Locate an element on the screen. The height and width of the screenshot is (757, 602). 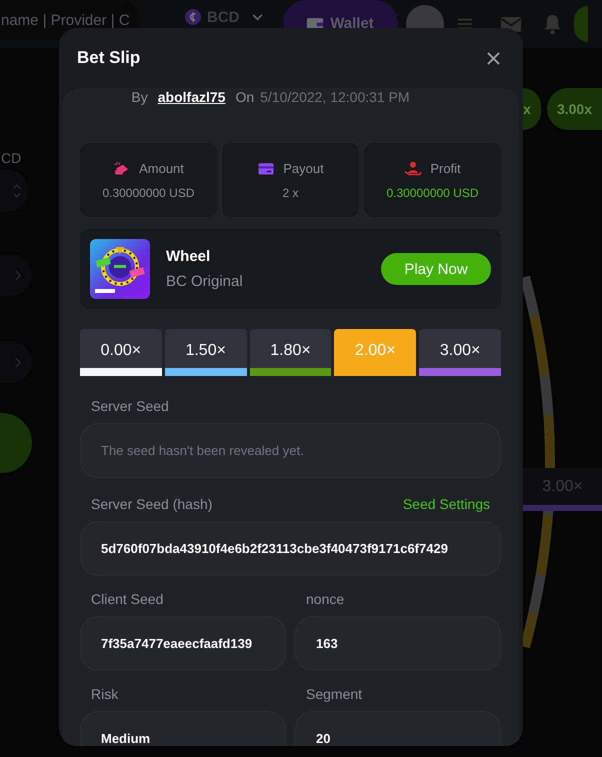
bet-date: 5/10/2022, 12:00:31 PM is located at coordinates (335, 97).